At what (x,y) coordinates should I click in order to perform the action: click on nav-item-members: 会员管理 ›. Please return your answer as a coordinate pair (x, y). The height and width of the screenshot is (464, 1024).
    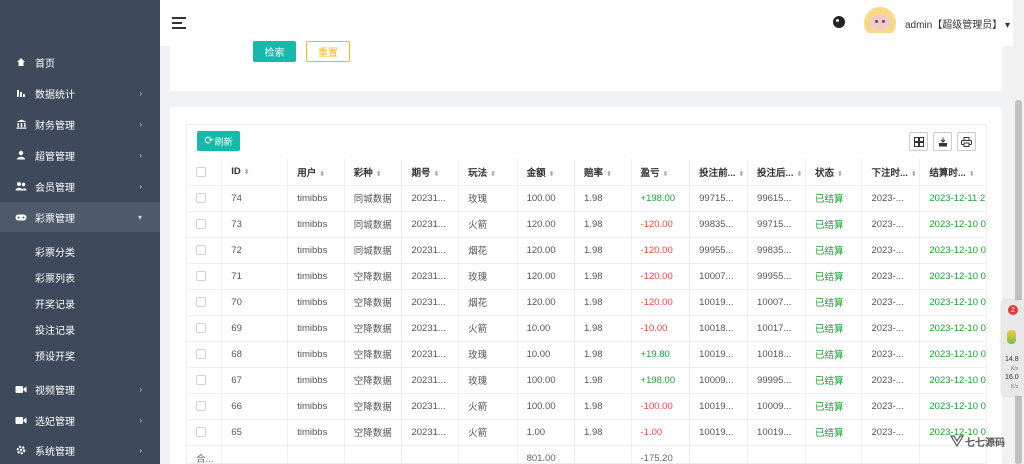
    Looking at the image, I should click on (80, 186).